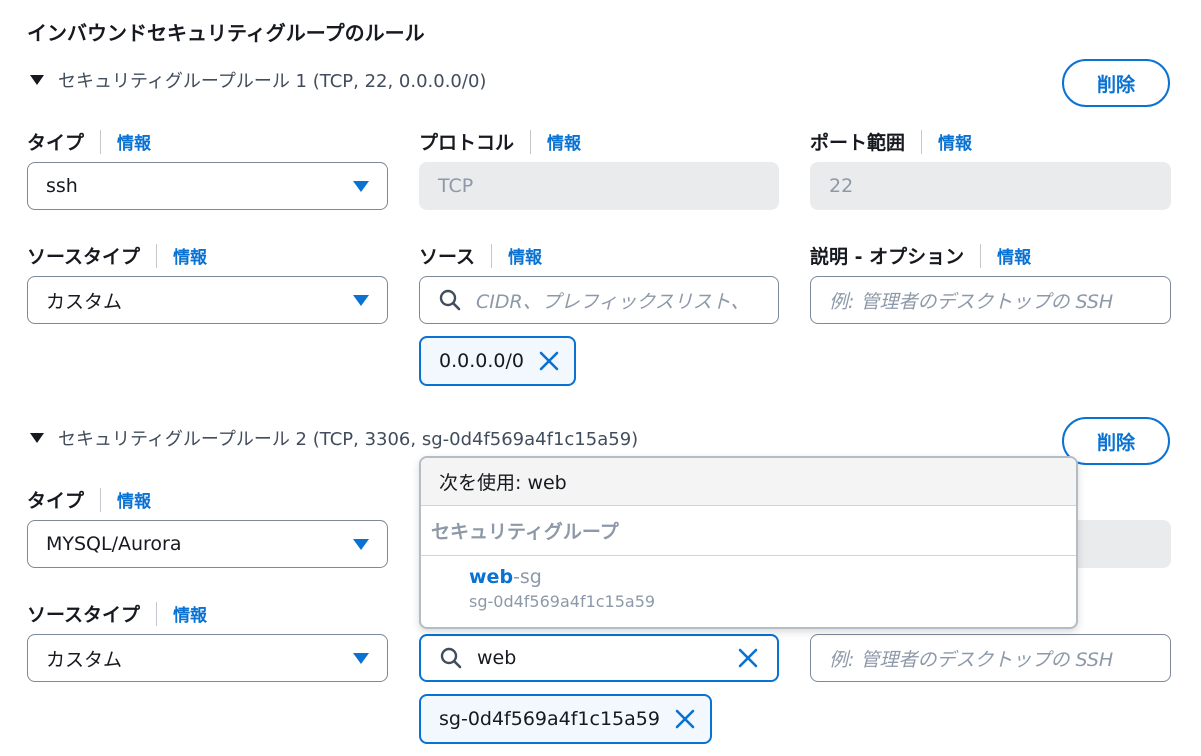 Image resolution: width=1201 pixels, height=756 pixels. What do you see at coordinates (480, 255) in the screenshot?
I see `source-label-1: ソース 情報` at bounding box center [480, 255].